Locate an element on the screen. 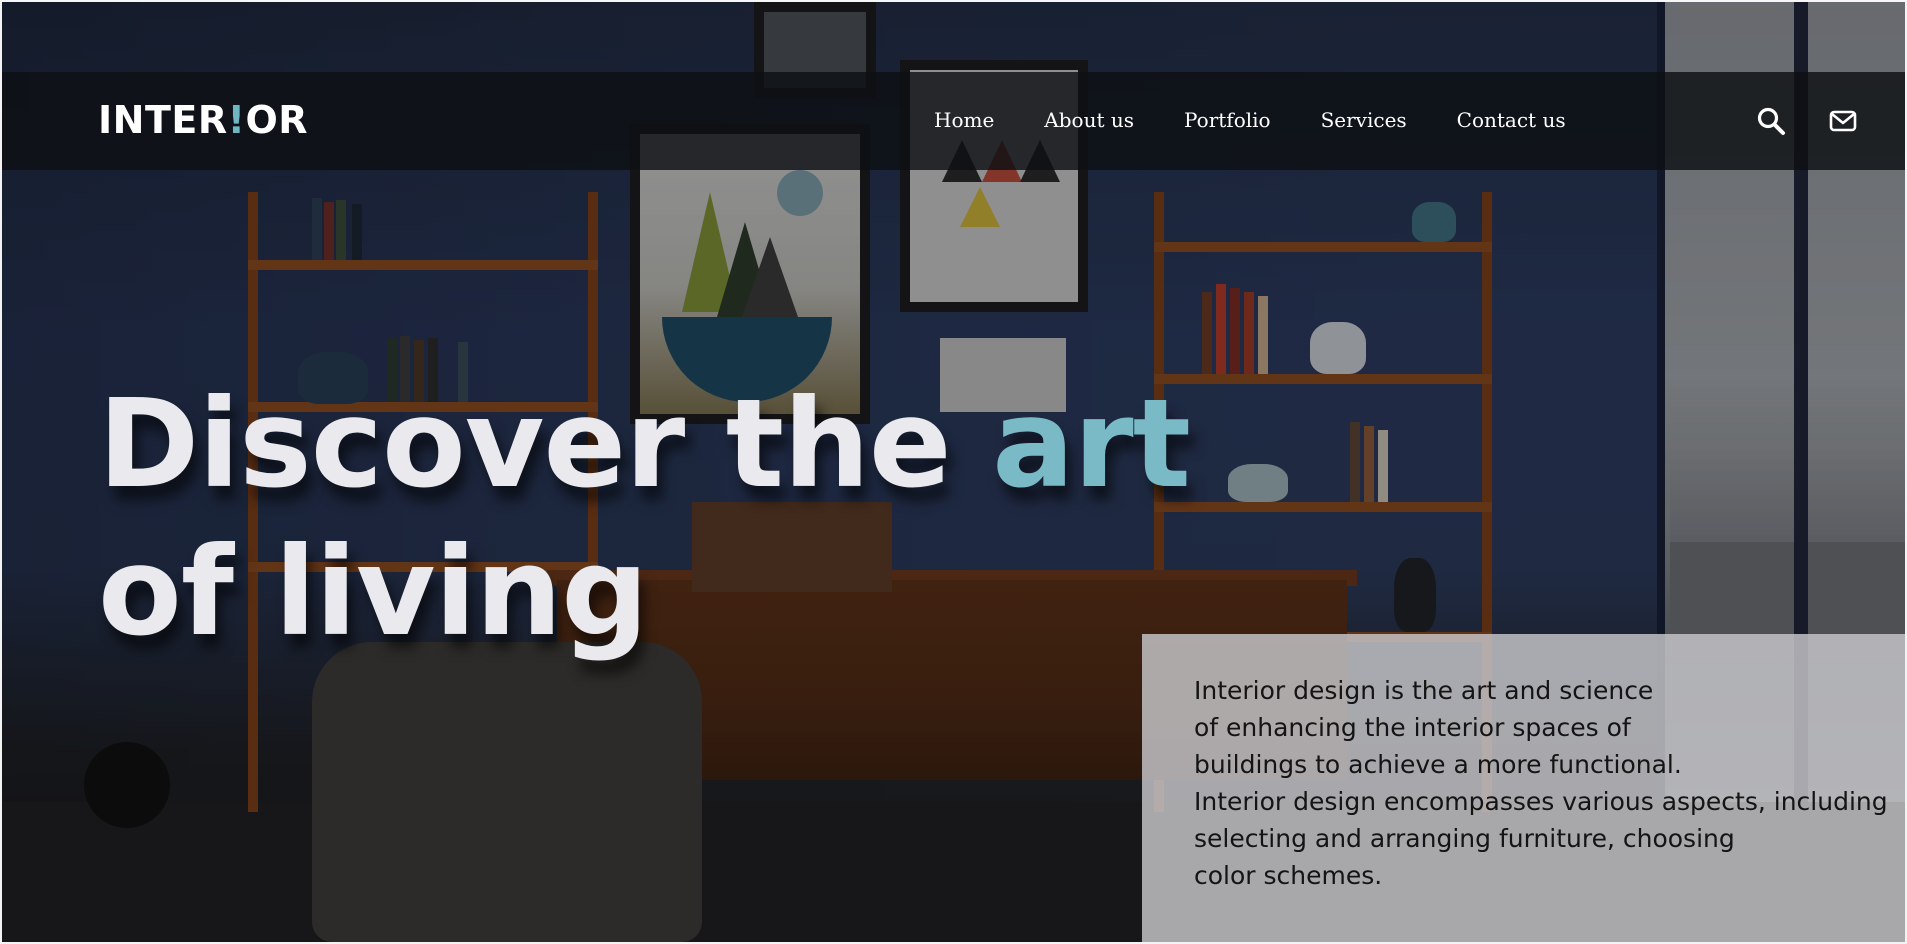 The height and width of the screenshot is (944, 1907). description-line: buildings to achieve a more functional. is located at coordinates (1438, 764).